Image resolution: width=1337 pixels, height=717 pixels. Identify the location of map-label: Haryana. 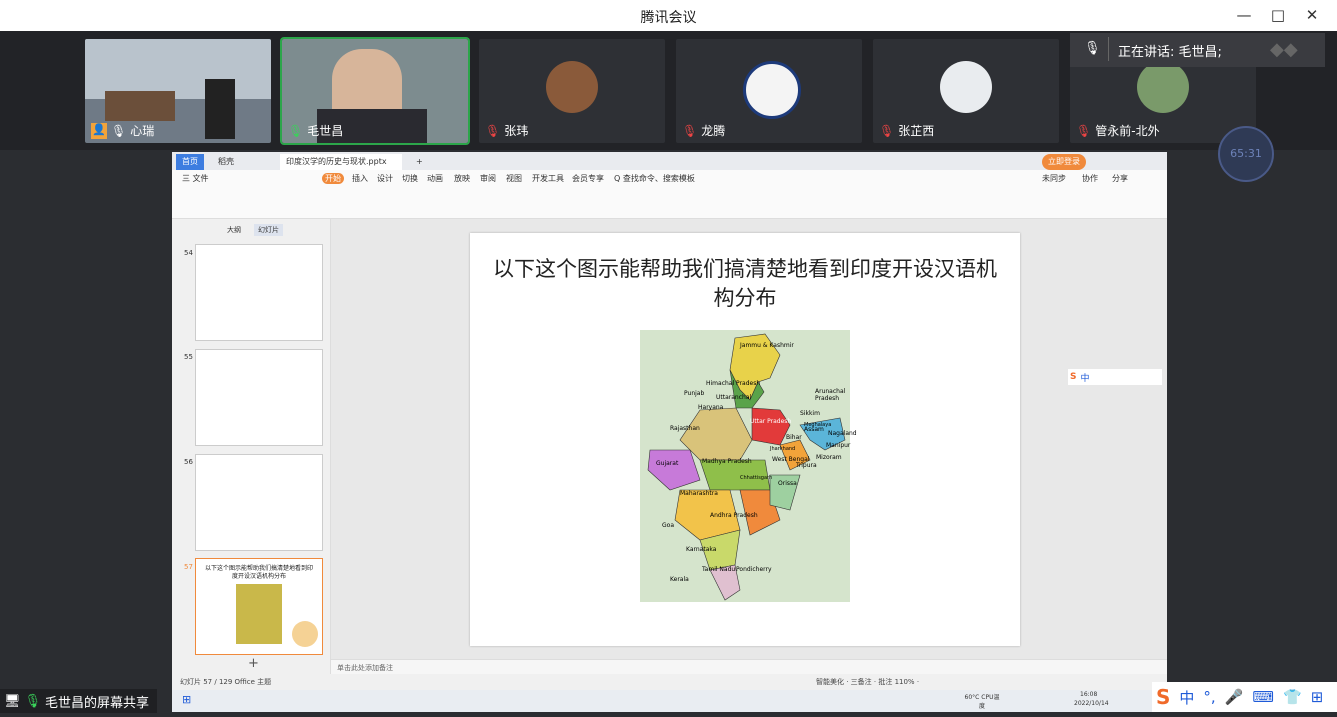
(711, 407).